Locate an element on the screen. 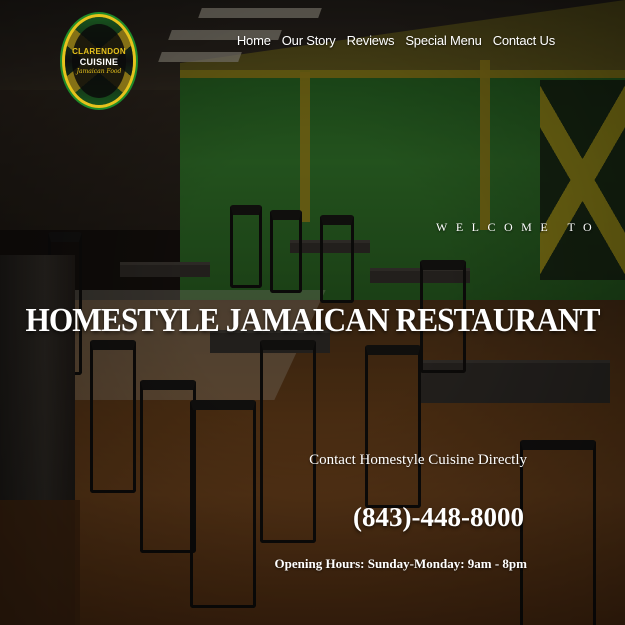 The width and height of the screenshot is (625, 625). welcome-text: WELCOME TO is located at coordinates (518, 227).